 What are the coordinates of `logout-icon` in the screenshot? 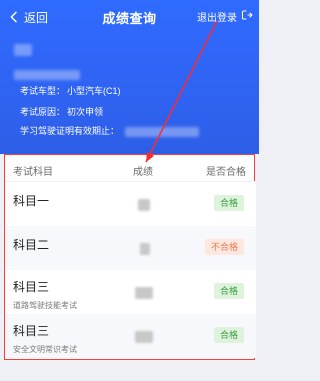 It's located at (247, 16).